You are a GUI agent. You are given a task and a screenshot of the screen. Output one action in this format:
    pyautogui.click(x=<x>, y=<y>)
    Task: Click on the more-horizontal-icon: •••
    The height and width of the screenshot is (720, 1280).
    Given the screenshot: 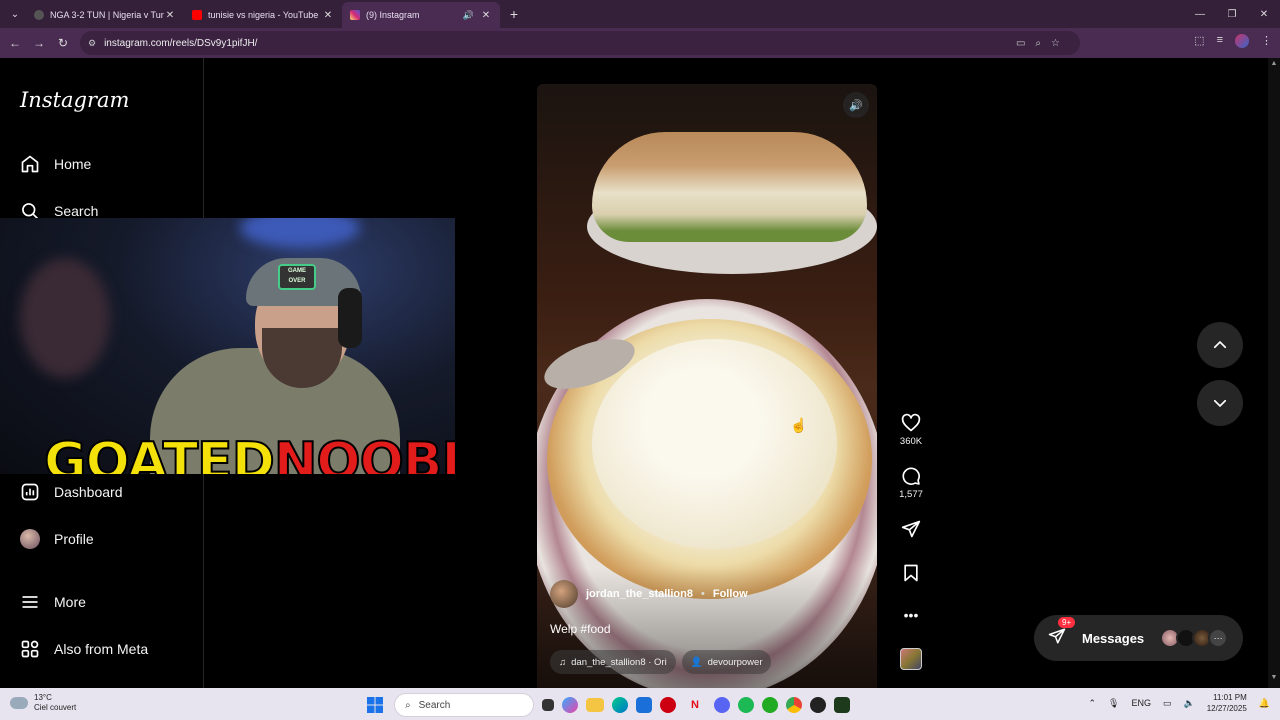 What is the action you would take?
    pyautogui.click(x=911, y=615)
    